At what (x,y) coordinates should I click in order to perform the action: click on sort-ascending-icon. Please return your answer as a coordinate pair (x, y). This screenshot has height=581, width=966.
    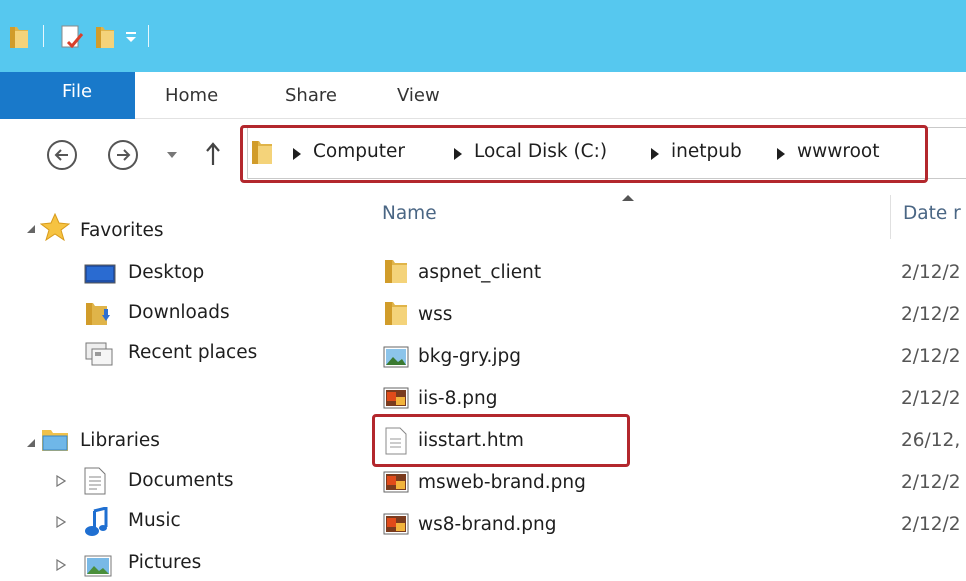
    Looking at the image, I should click on (628, 198).